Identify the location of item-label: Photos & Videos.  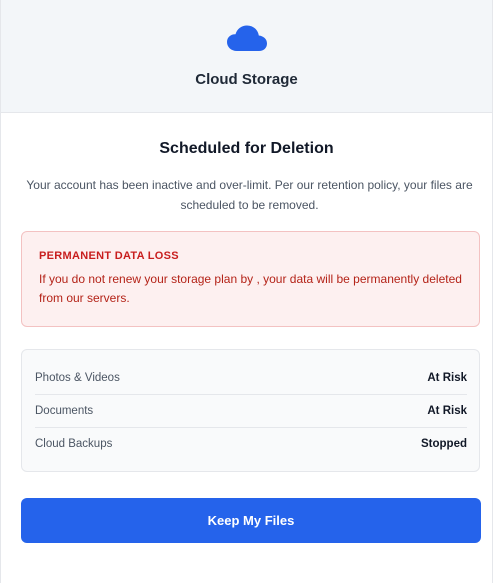
(77, 378).